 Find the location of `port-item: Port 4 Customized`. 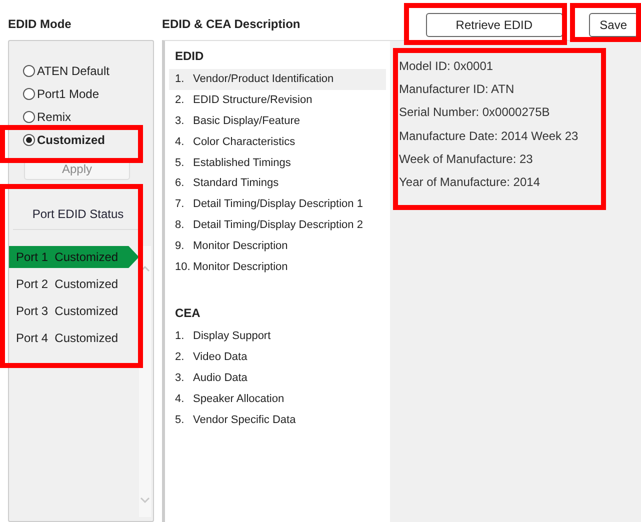

port-item: Port 4 Customized is located at coordinates (74, 338).